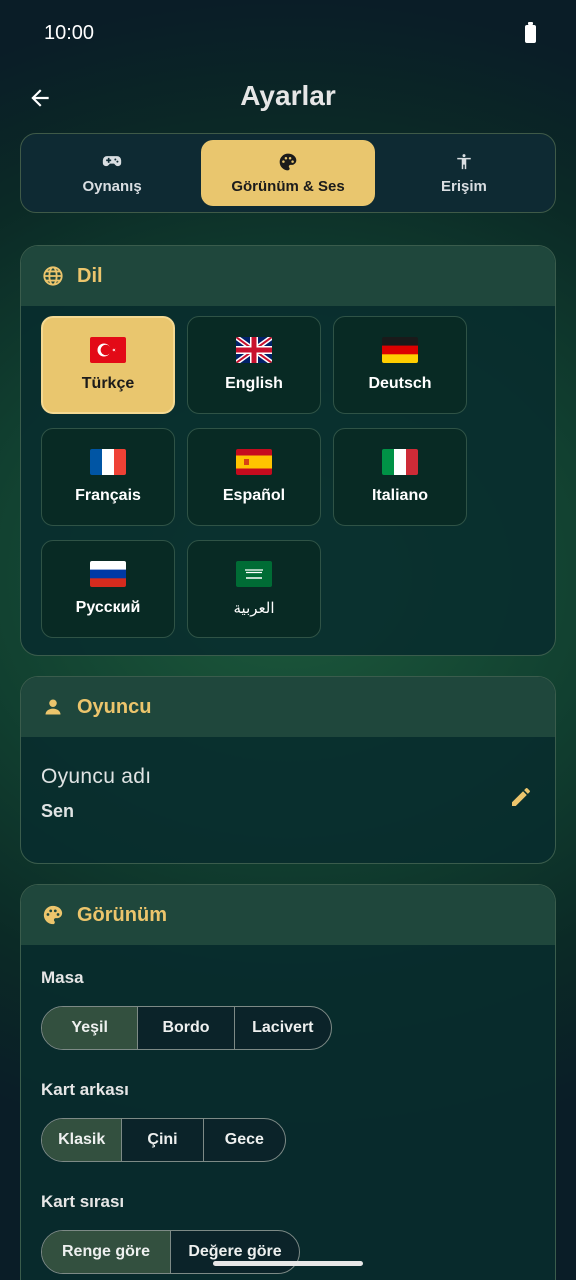 Image resolution: width=576 pixels, height=1280 pixels. What do you see at coordinates (96, 776) in the screenshot?
I see `player-name-label: Oyuncu adı` at bounding box center [96, 776].